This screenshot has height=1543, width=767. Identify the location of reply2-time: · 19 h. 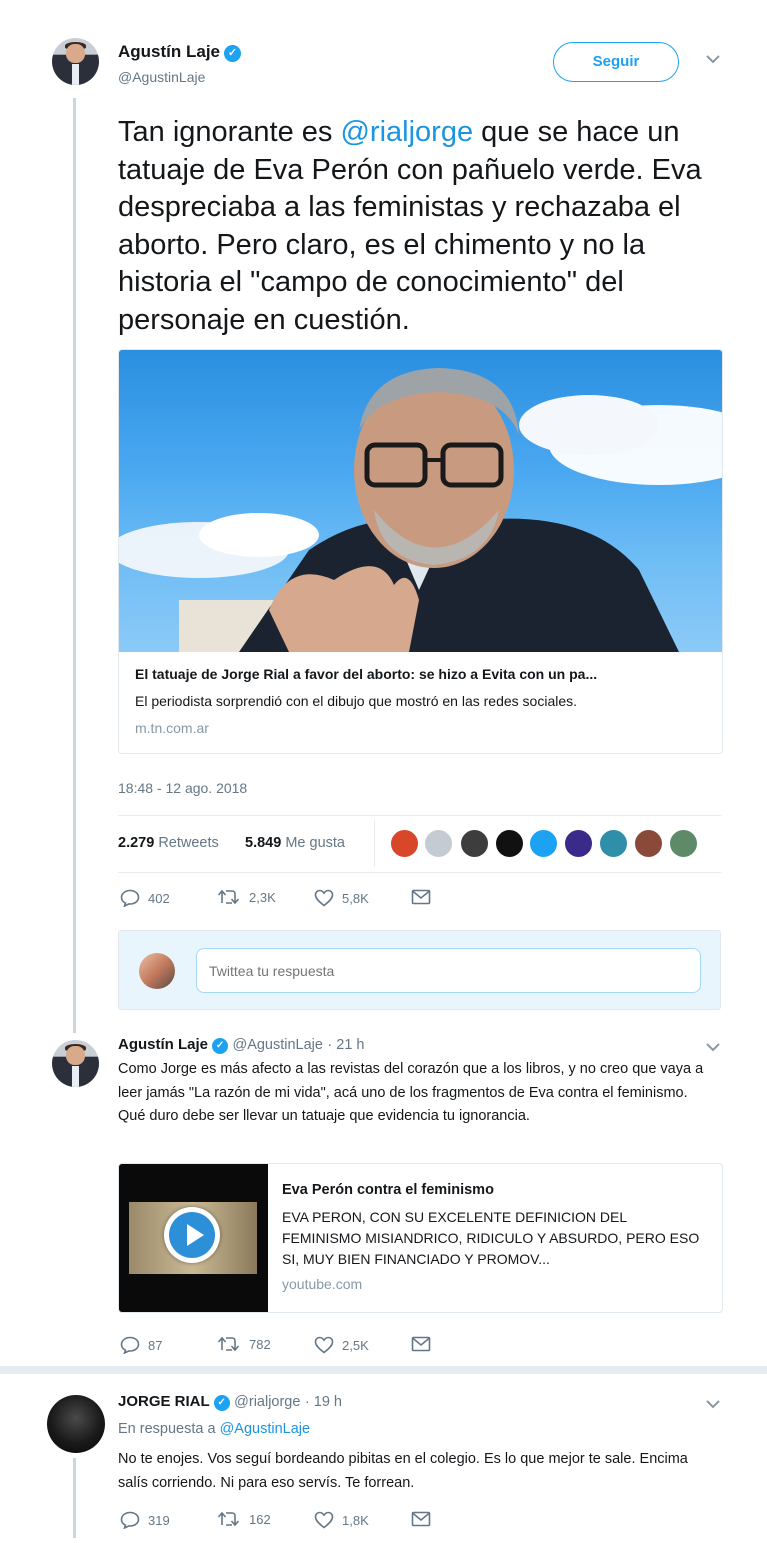
(323, 1402).